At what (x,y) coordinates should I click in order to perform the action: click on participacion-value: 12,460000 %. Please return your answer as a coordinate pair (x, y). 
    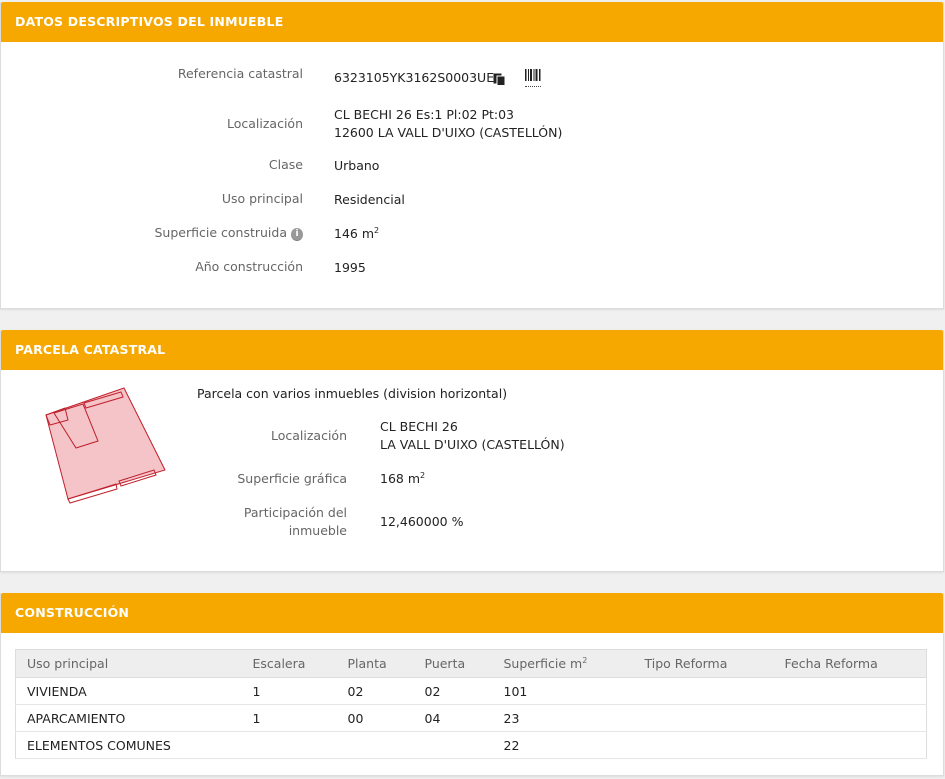
    Looking at the image, I should click on (422, 521).